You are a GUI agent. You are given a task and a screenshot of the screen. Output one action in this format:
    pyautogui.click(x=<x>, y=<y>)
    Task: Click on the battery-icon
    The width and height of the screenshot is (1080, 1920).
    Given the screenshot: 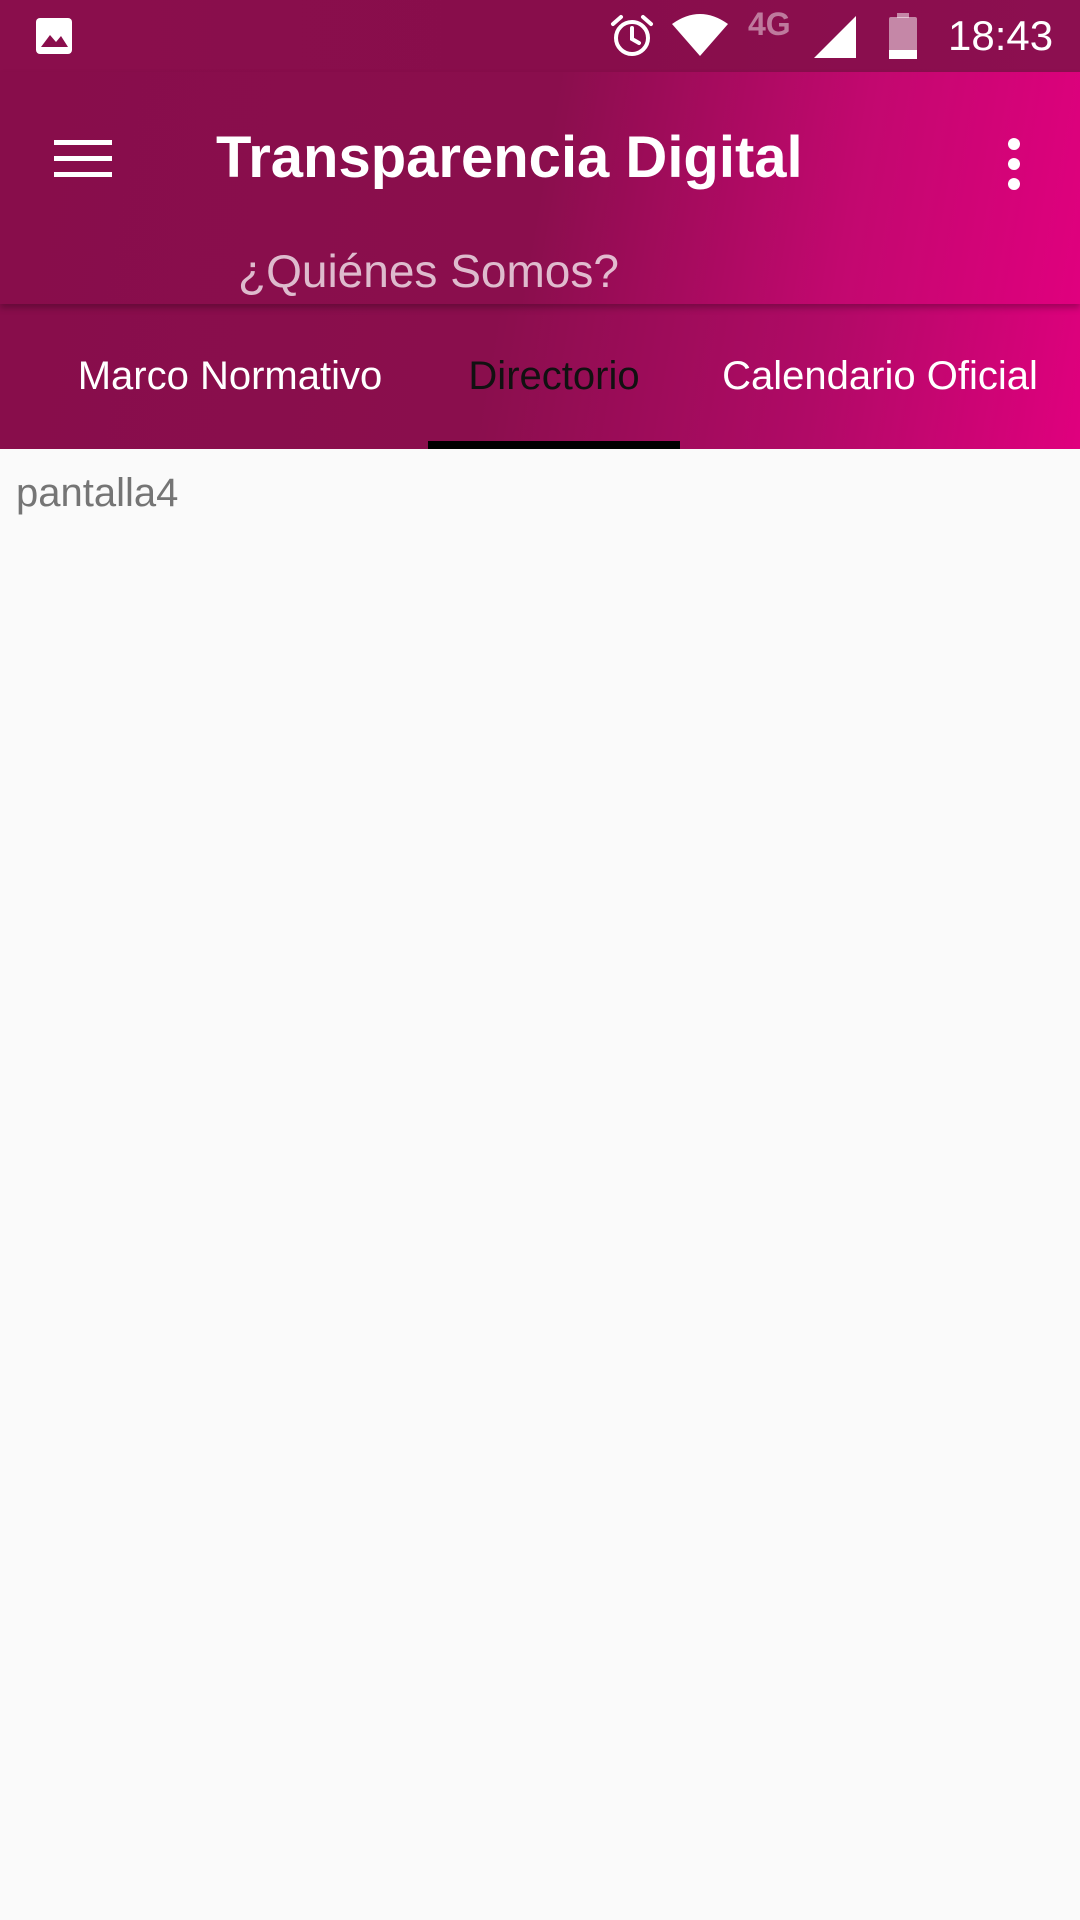 What is the action you would take?
    pyautogui.click(x=903, y=36)
    